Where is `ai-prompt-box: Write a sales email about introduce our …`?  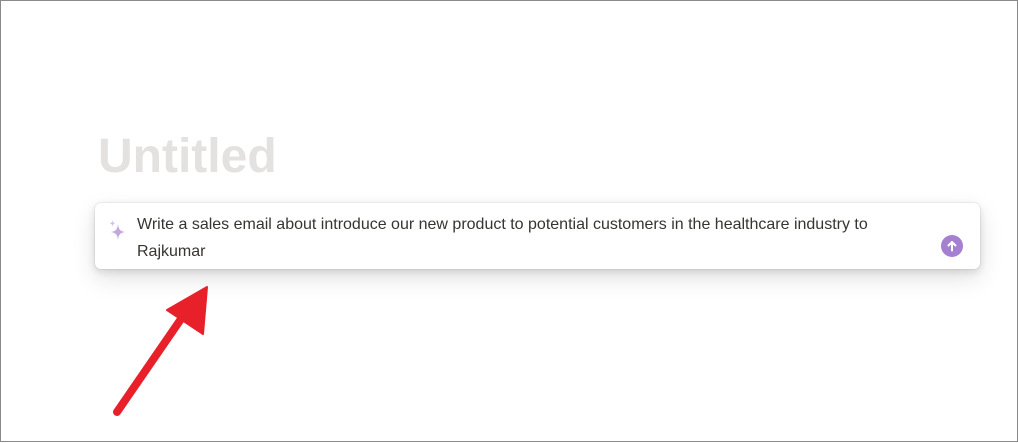 ai-prompt-box: Write a sales email about introduce our … is located at coordinates (537, 236).